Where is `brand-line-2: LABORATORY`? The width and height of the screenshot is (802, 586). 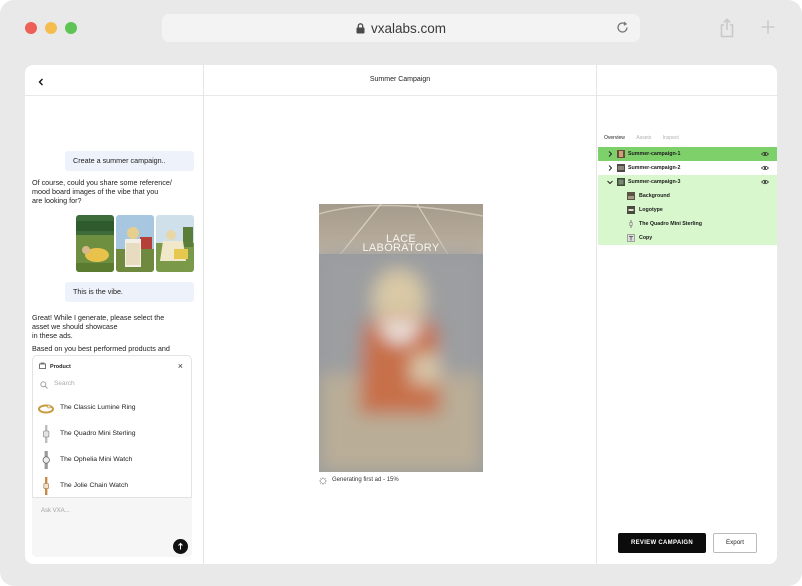 brand-line-2: LABORATORY is located at coordinates (401, 248).